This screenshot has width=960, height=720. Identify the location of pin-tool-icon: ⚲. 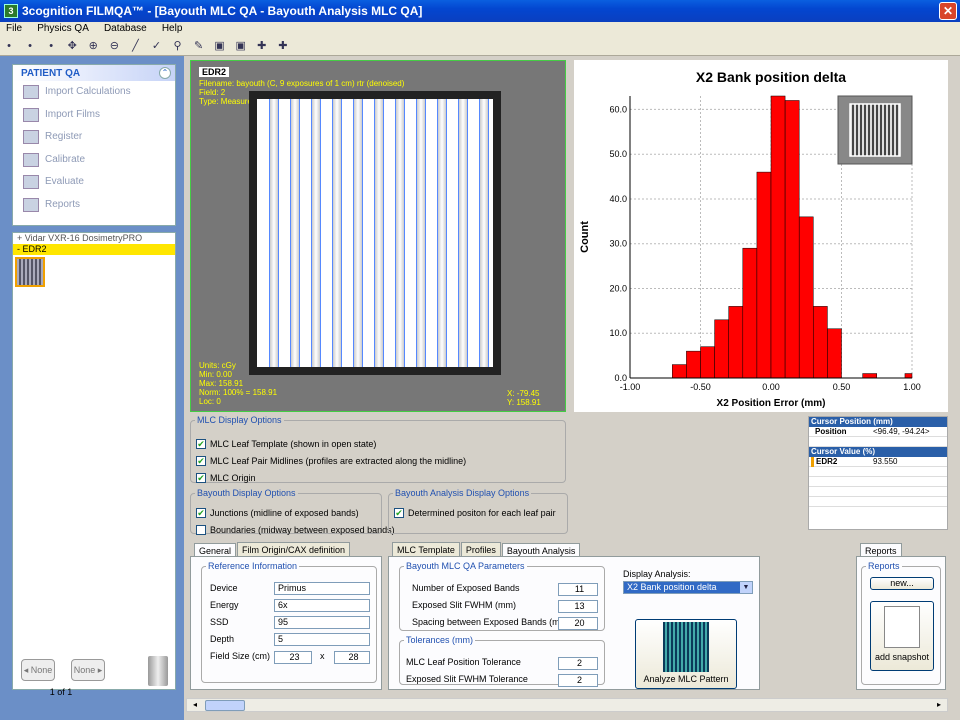
(178, 46).